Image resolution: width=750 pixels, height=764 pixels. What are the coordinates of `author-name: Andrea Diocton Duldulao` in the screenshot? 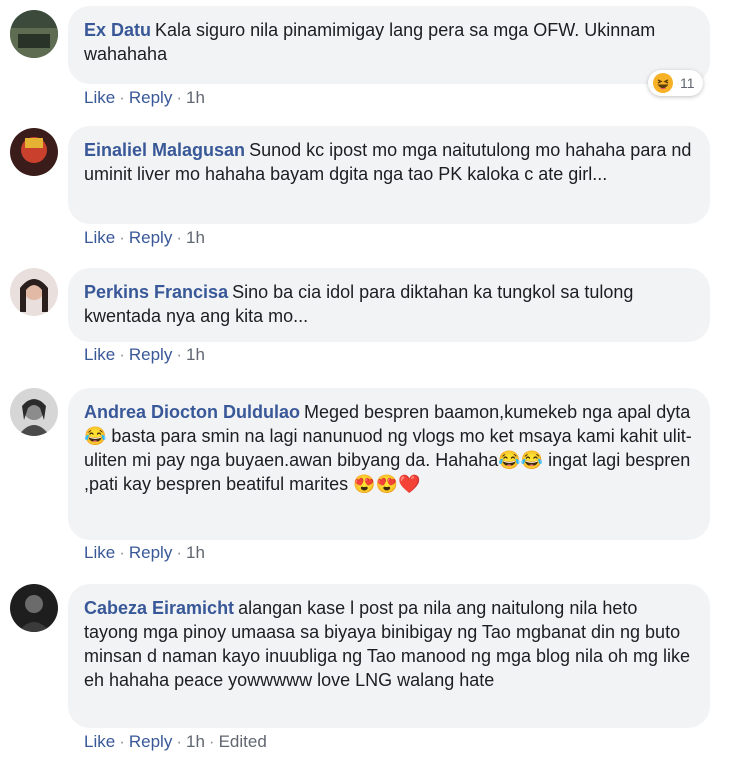 It's located at (192, 412).